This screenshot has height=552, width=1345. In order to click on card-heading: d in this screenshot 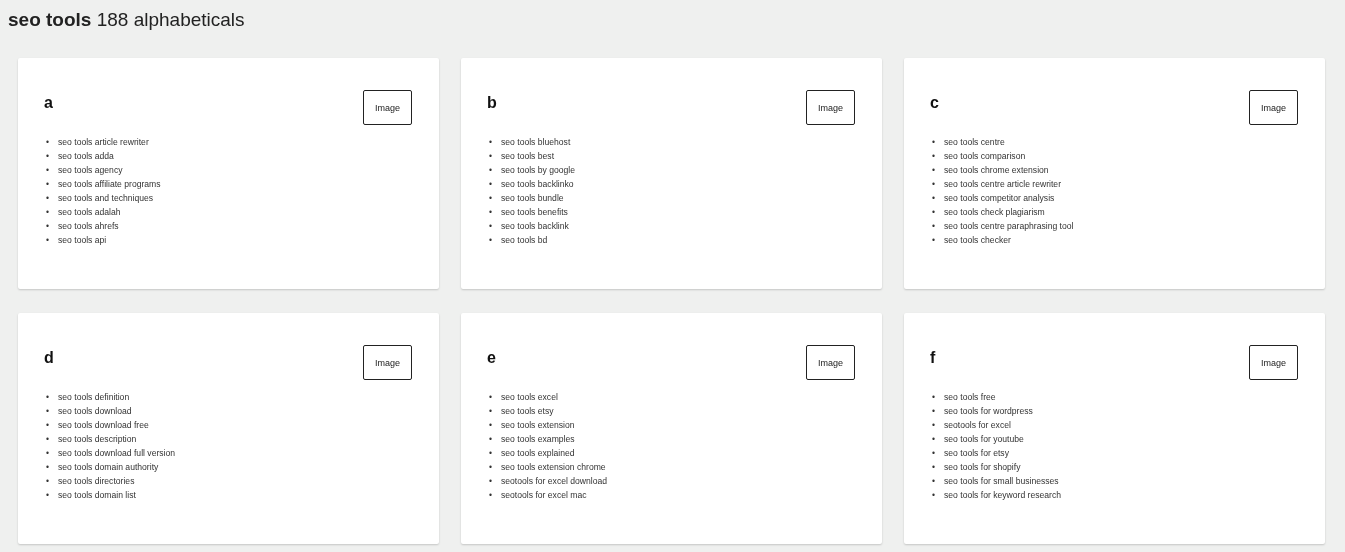, I will do `click(49, 358)`.